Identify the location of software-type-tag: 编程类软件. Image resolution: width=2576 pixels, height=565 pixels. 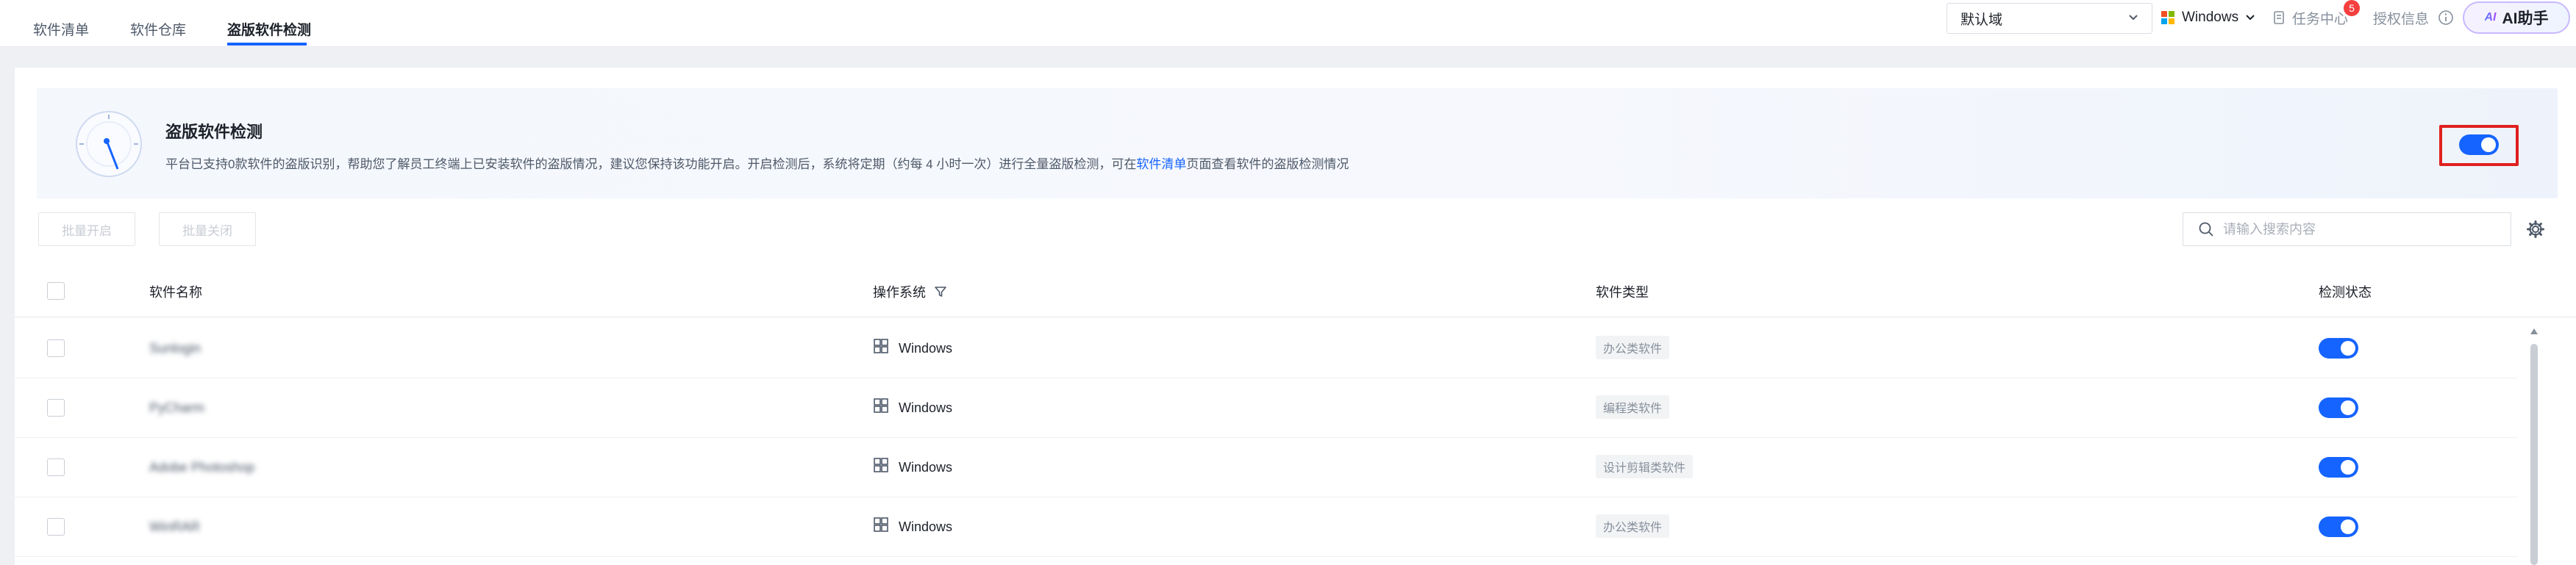
(1633, 407).